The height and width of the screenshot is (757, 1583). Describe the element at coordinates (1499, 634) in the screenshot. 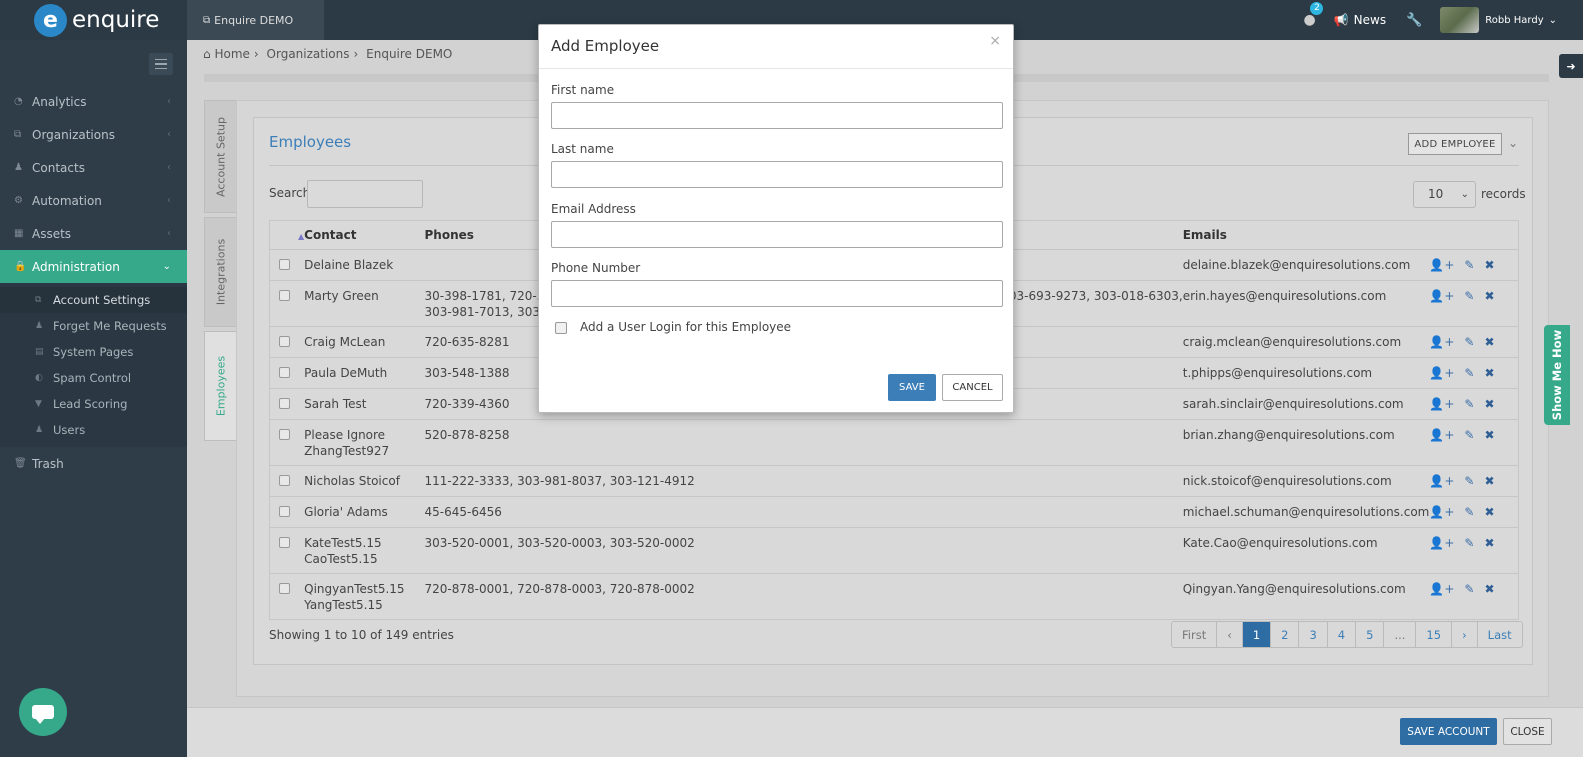

I see `page-last: Last` at that location.